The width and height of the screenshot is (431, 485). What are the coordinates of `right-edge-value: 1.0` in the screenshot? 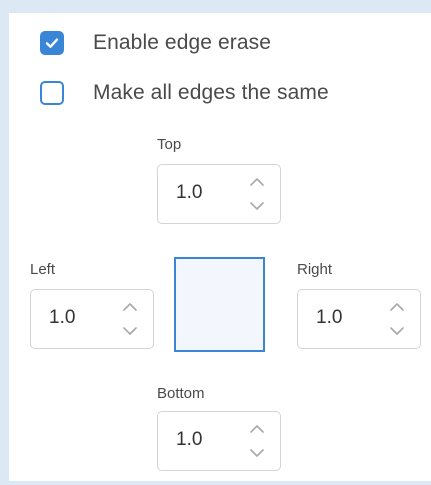 It's located at (329, 318).